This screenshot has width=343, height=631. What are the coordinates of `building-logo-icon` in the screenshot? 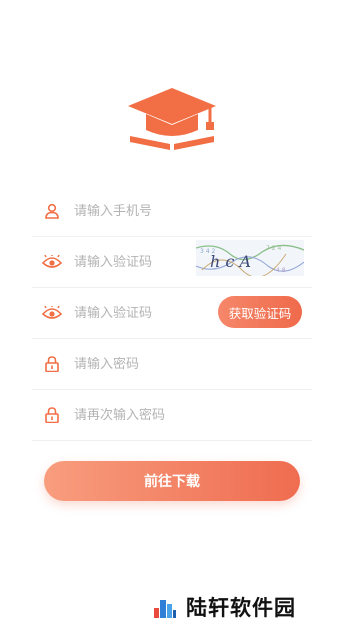 It's located at (165, 609).